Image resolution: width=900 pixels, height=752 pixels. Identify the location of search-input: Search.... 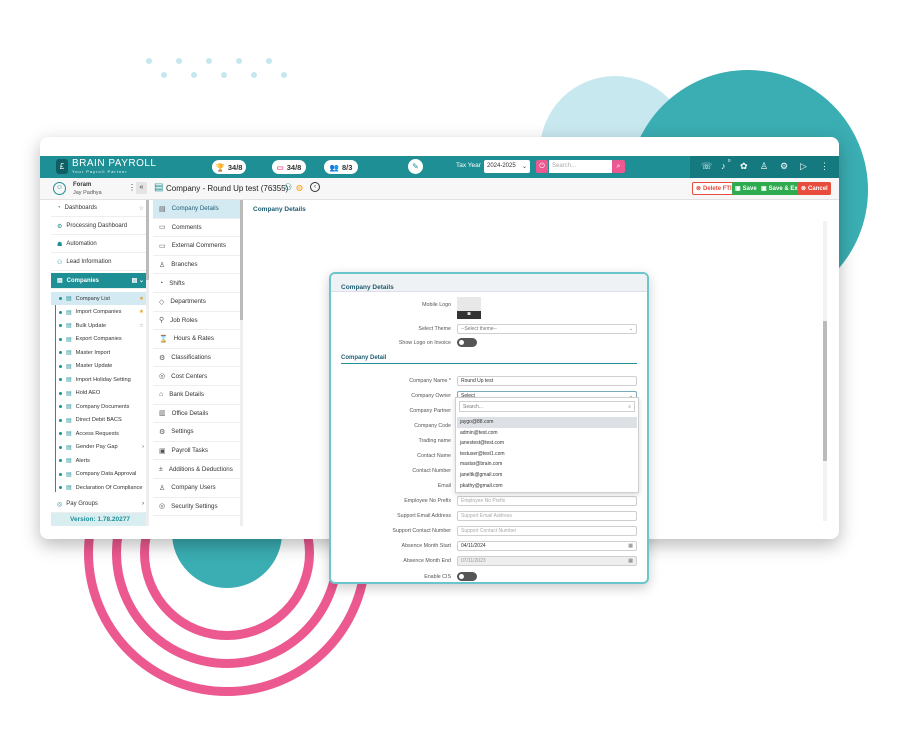
(580, 166).